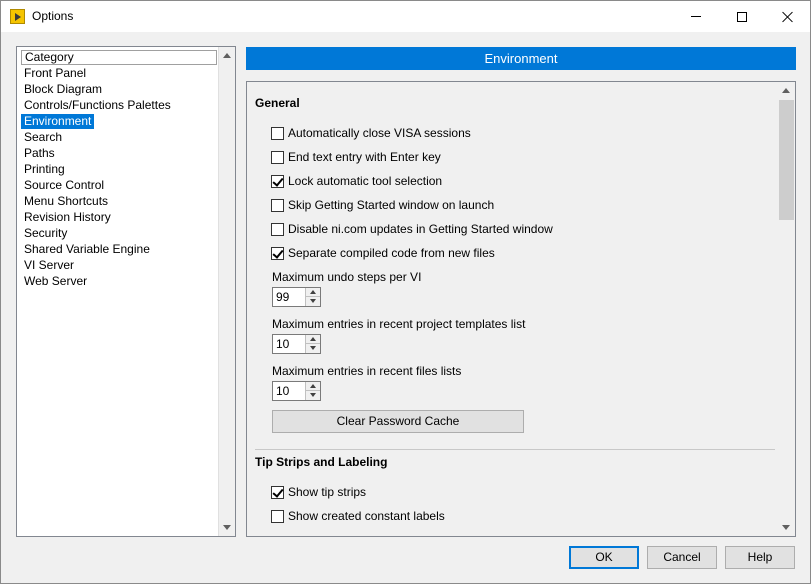  Describe the element at coordinates (296, 297) in the screenshot. I see `undo-steps-stepper: 99` at that location.